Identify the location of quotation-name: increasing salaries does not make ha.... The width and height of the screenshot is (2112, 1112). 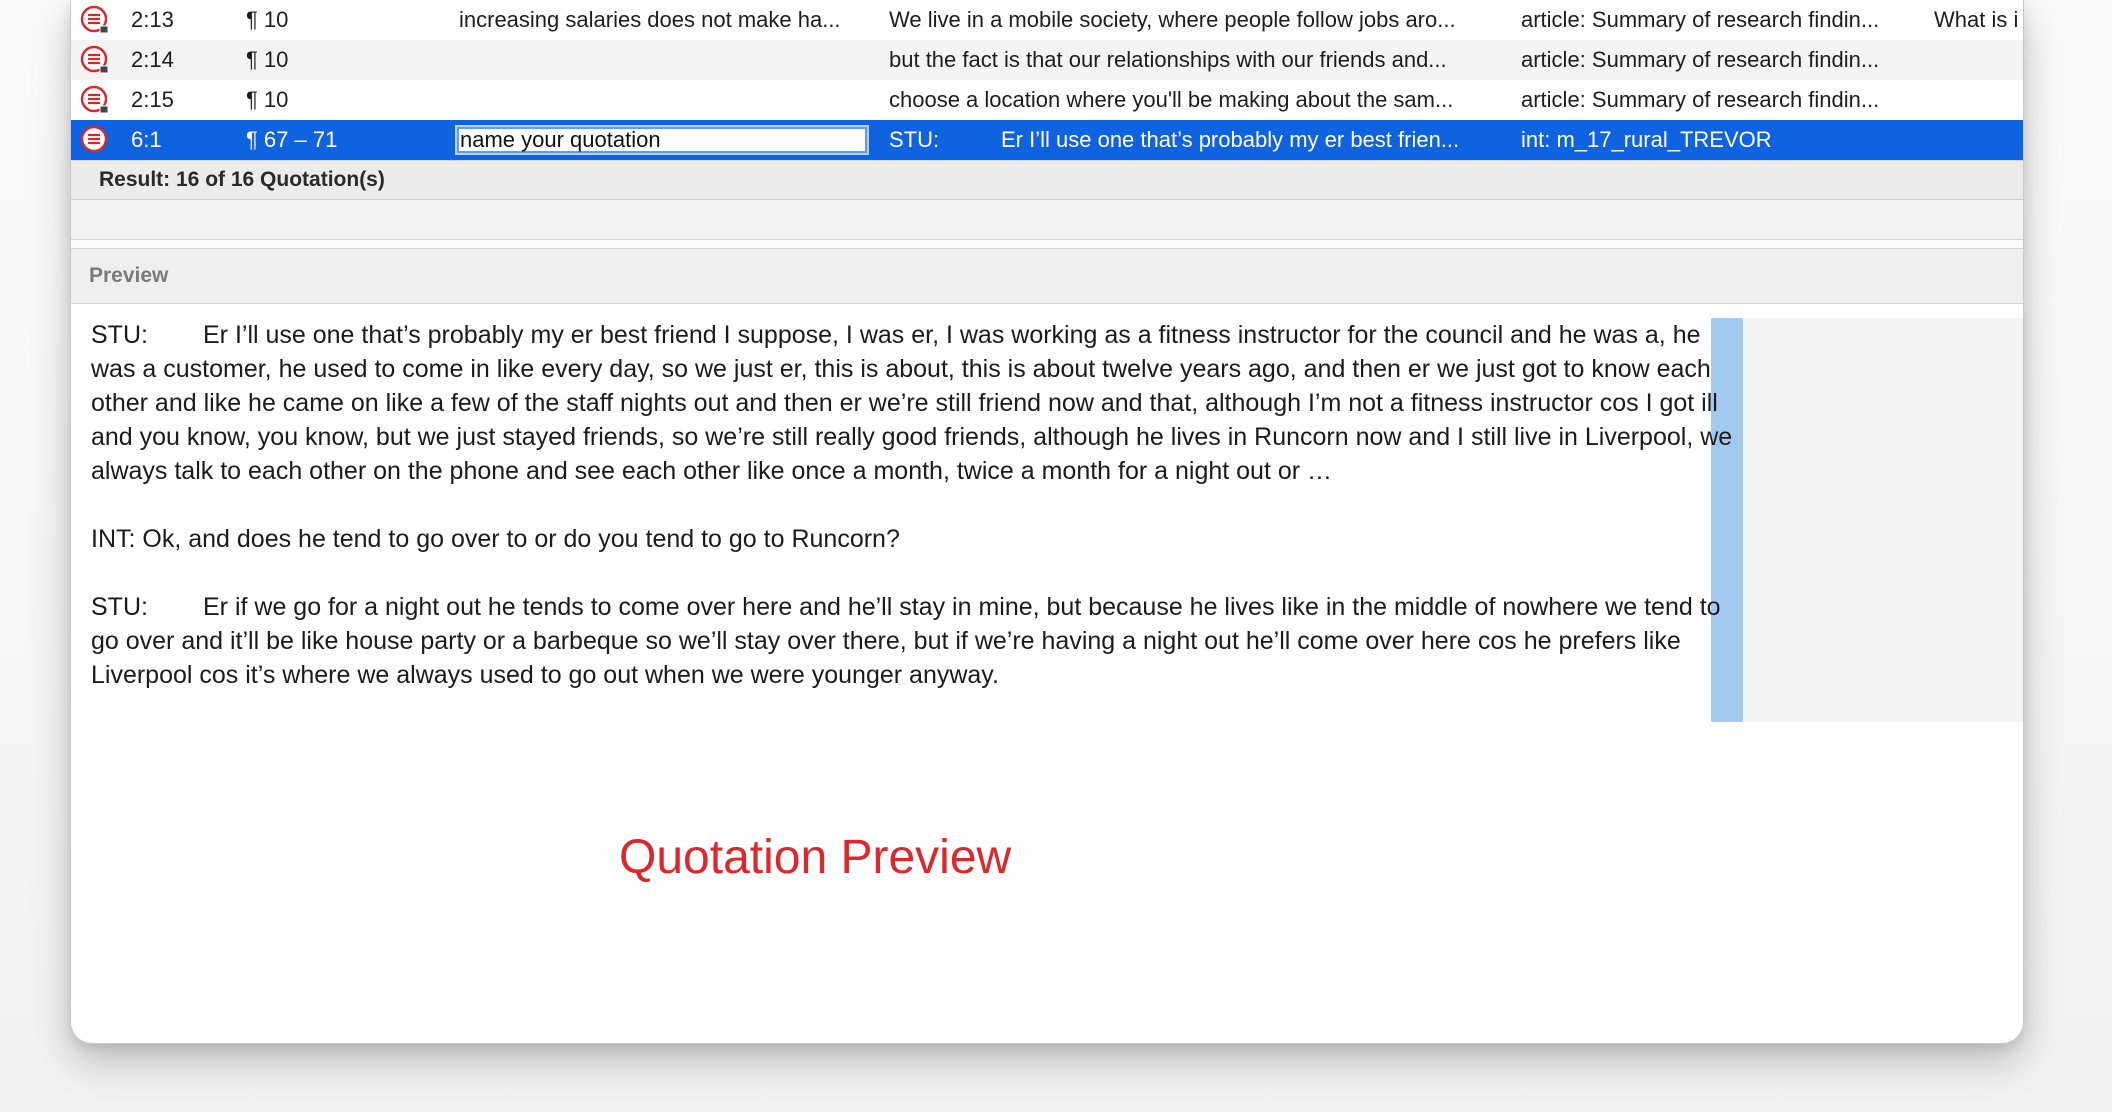
(650, 19).